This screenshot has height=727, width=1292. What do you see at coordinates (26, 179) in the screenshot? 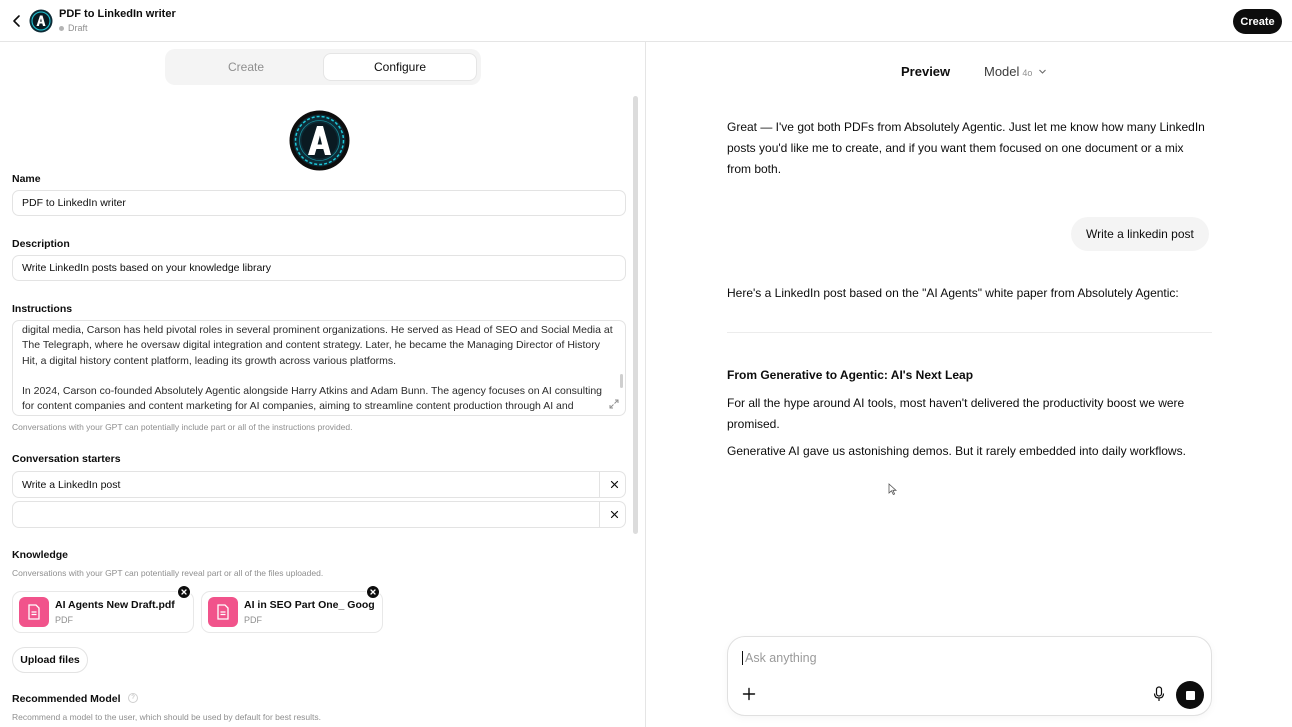
I see `name-label: Name` at bounding box center [26, 179].